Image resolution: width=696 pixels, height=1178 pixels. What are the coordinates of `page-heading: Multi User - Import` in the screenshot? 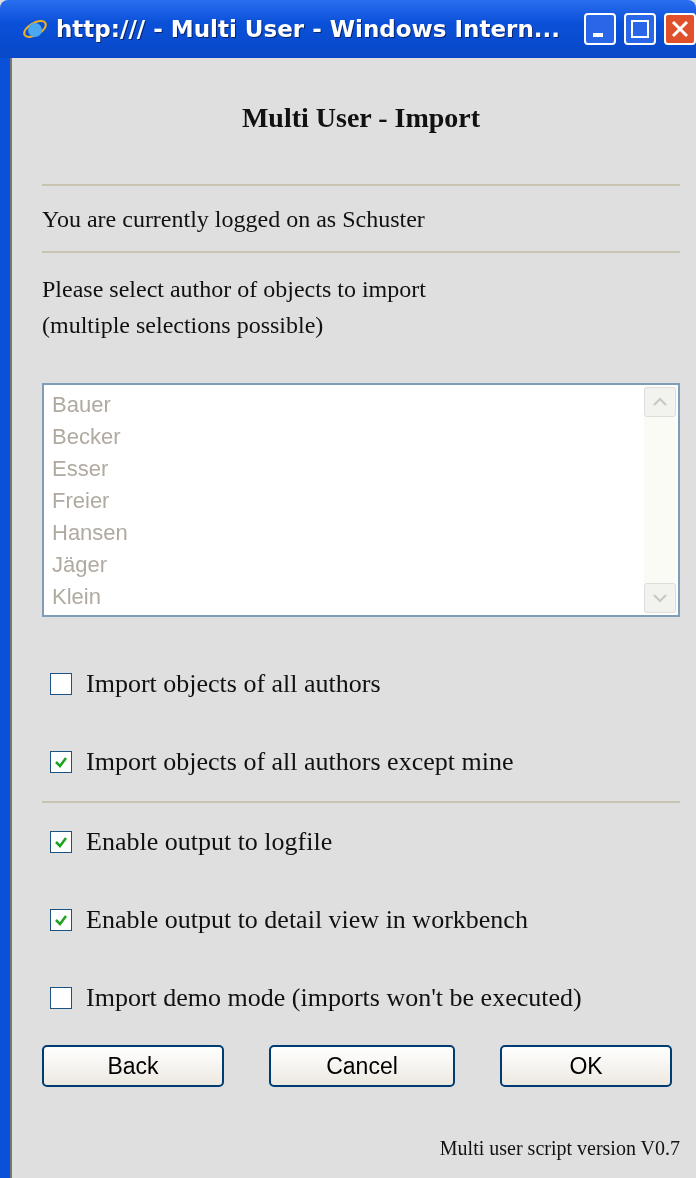 It's located at (361, 118).